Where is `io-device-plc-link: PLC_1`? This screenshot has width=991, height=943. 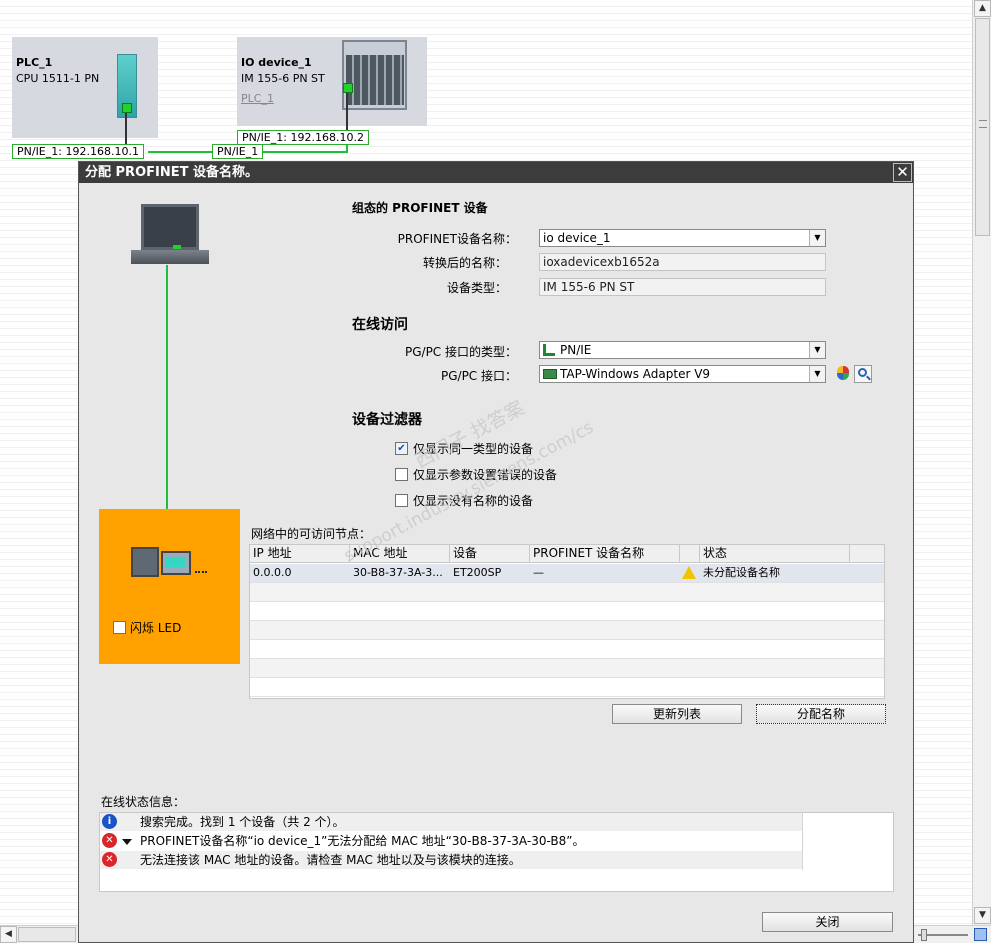 io-device-plc-link: PLC_1 is located at coordinates (257, 98).